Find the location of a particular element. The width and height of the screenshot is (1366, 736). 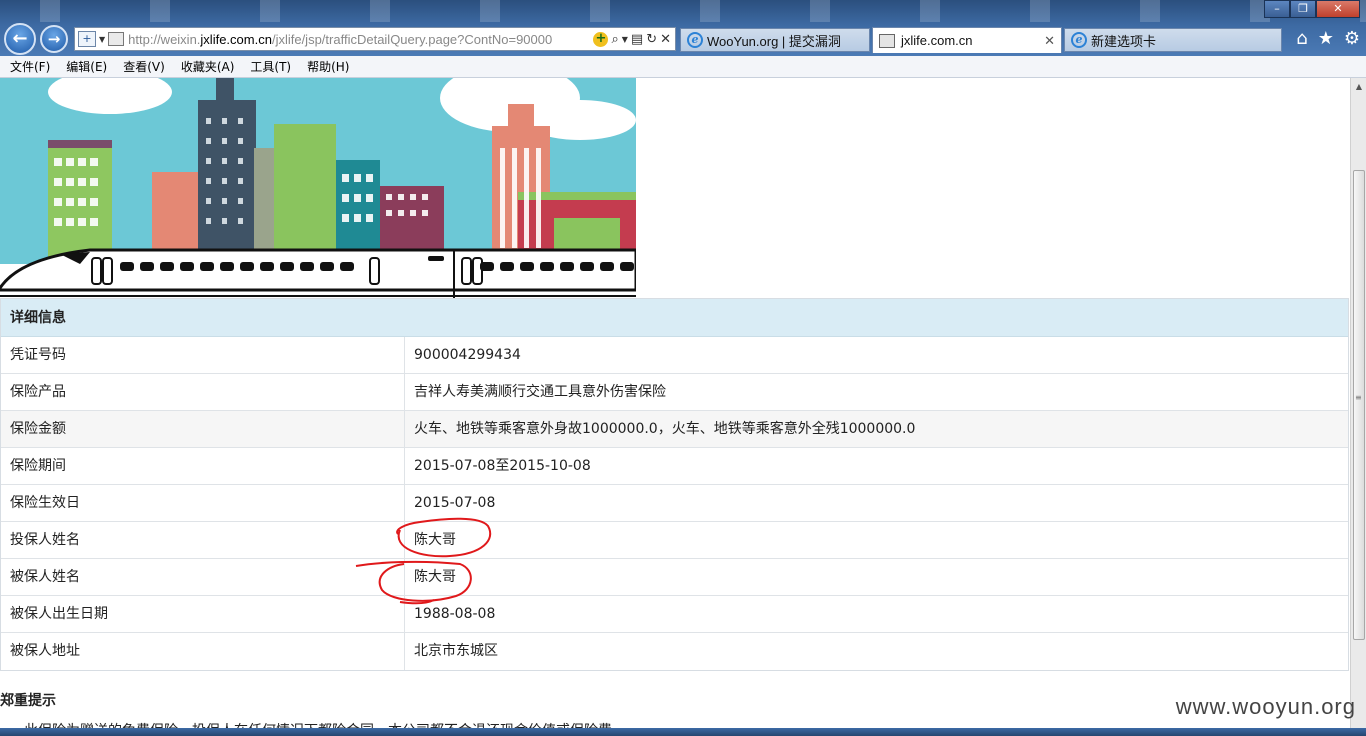

tab-title: WooYun.org | 提交漏洞 is located at coordinates (774, 41).